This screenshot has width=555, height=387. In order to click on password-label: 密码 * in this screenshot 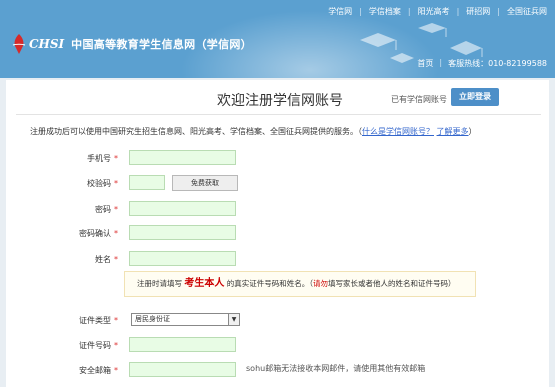, I will do `click(78, 209)`.